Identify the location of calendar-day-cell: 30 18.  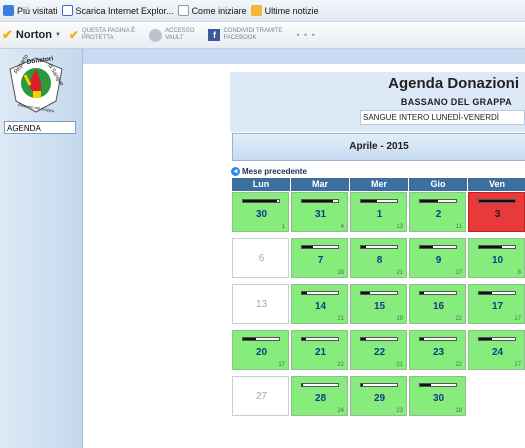
(437, 396).